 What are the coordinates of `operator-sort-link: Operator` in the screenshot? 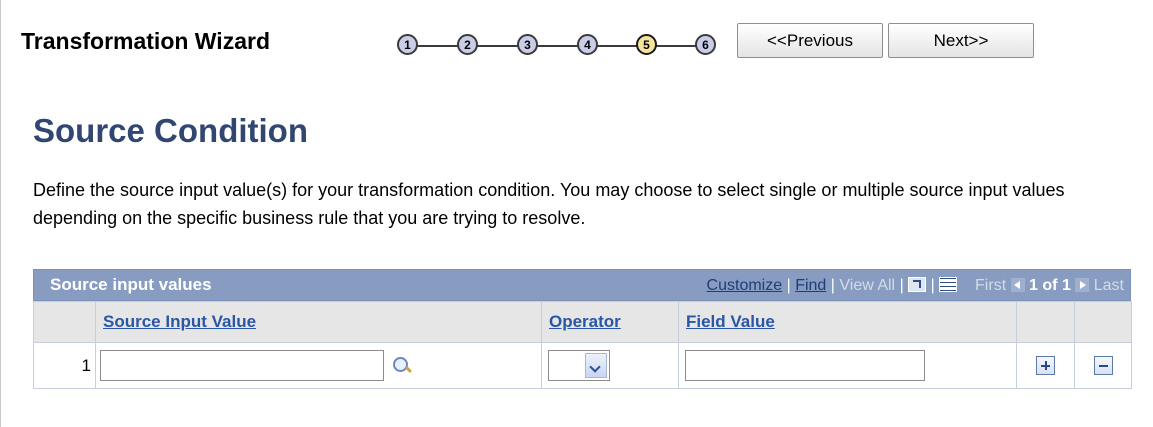 It's located at (585, 321).